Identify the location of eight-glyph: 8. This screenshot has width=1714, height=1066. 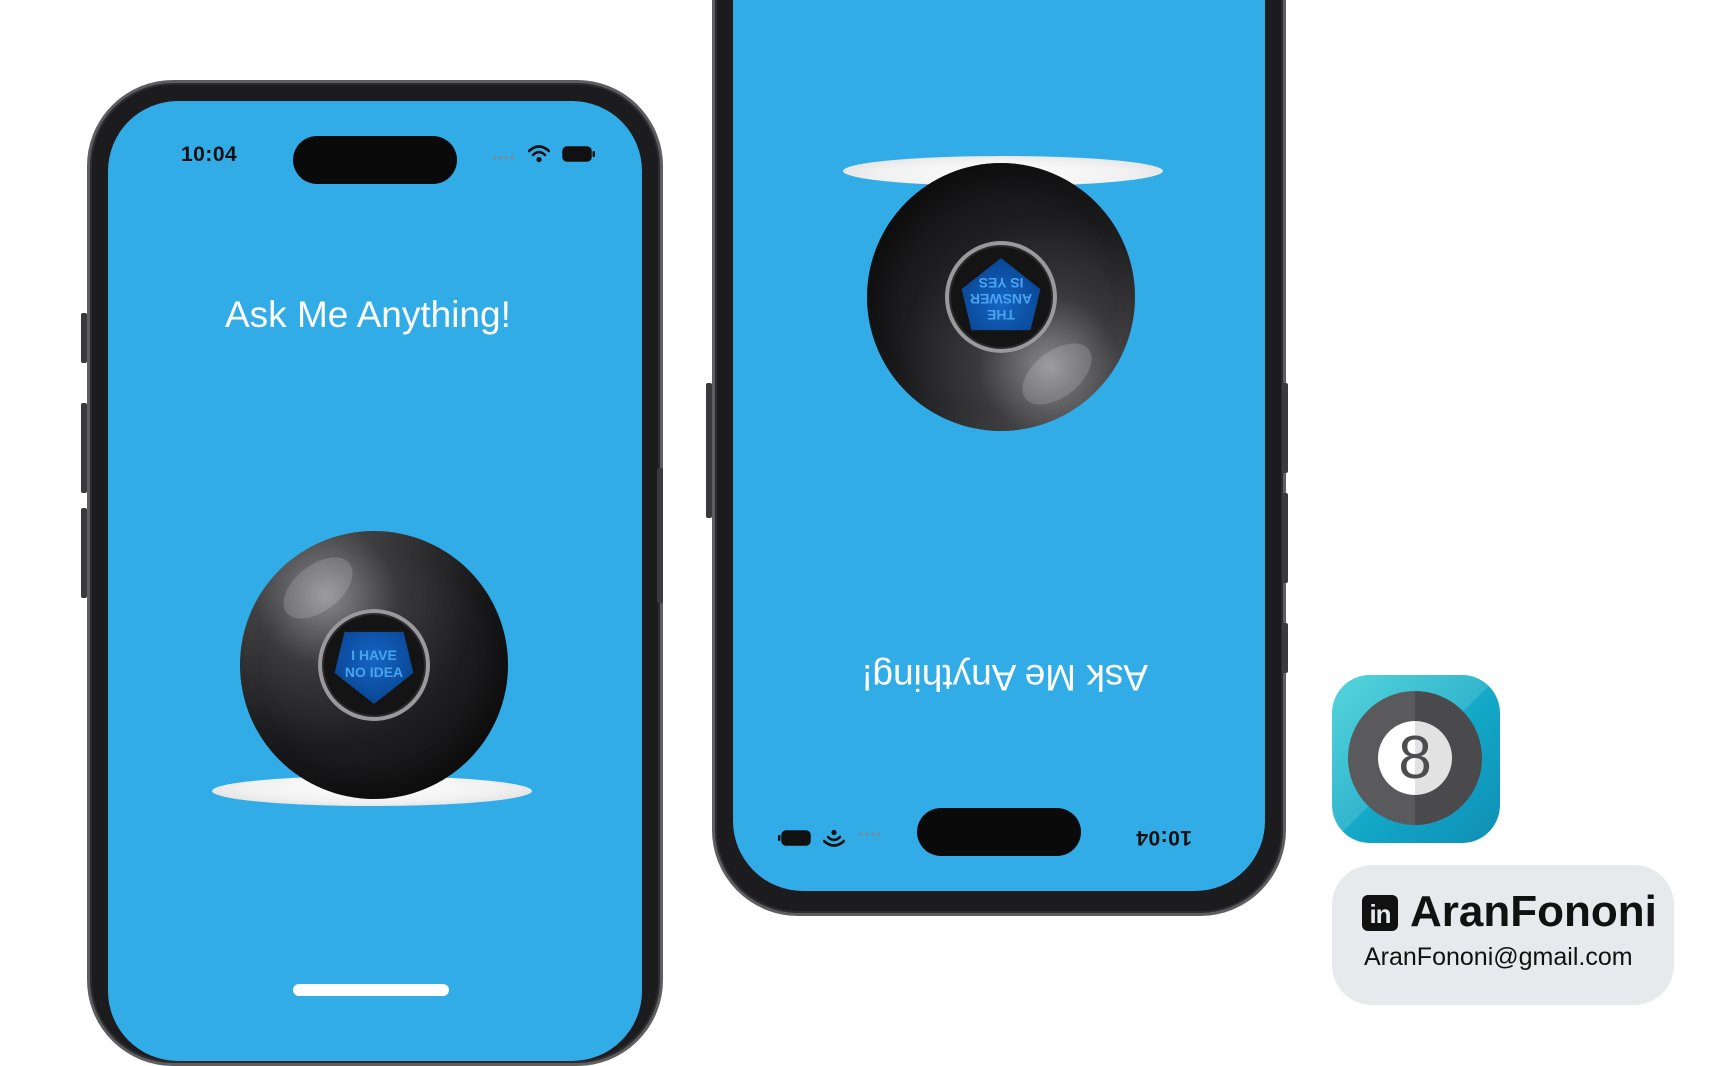
(1415, 758).